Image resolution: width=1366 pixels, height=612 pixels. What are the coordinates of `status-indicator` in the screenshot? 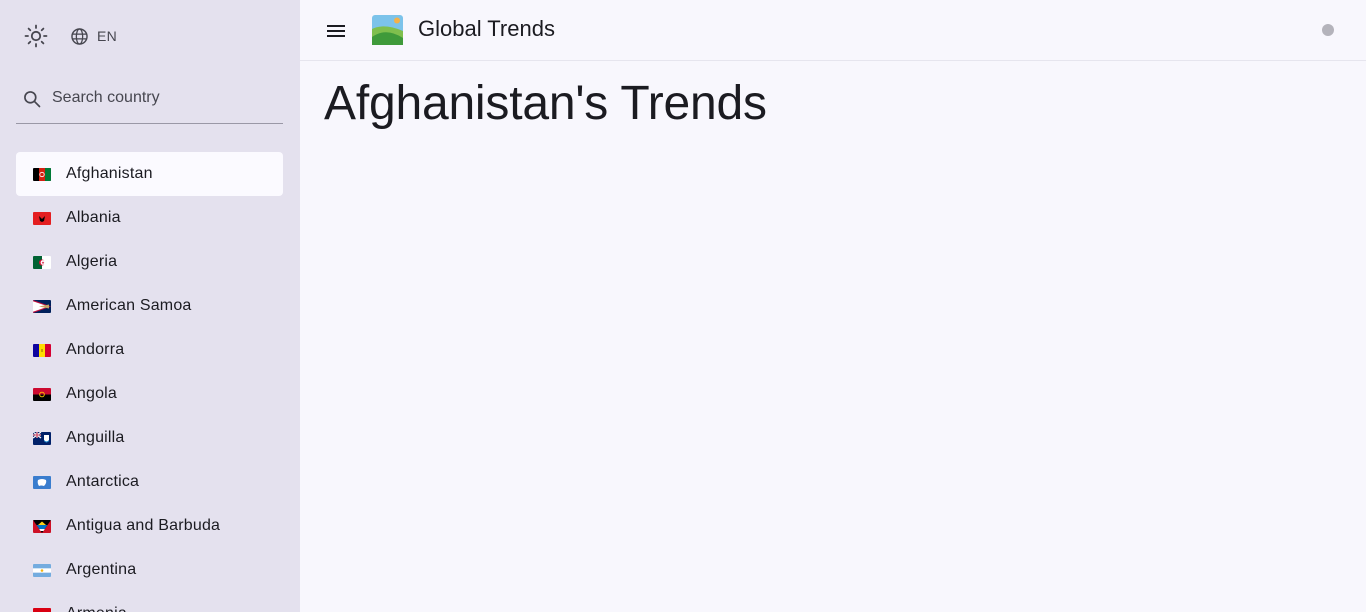 It's located at (1328, 30).